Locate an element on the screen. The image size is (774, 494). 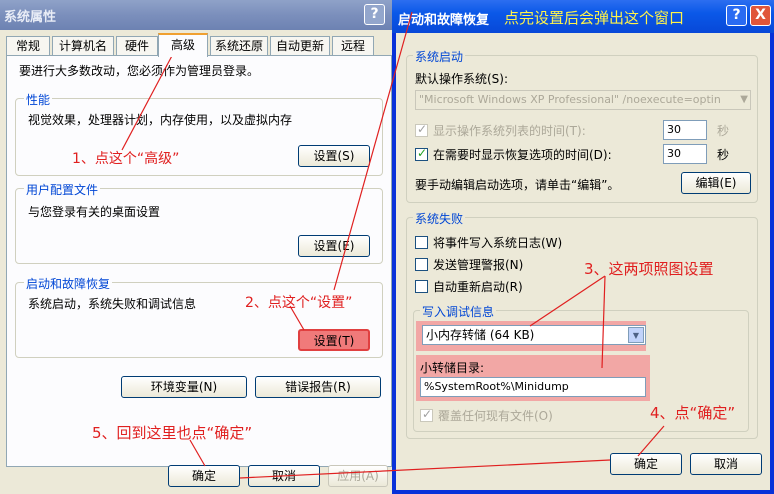
seconds-unit-1: 秒 is located at coordinates (723, 131).